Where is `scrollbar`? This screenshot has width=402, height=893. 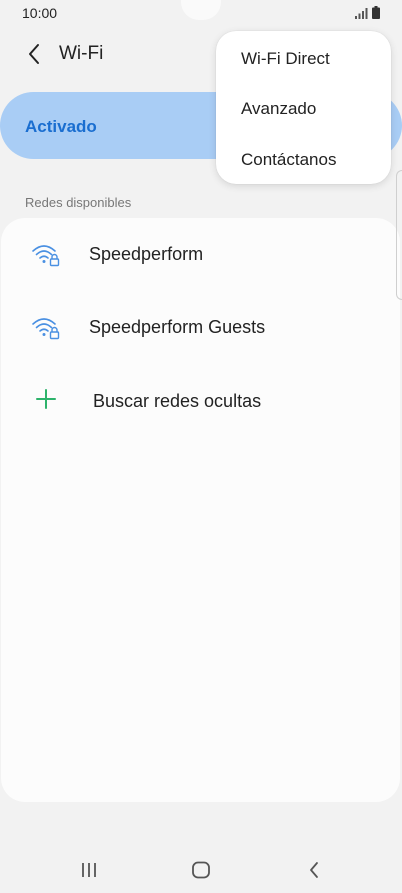 scrollbar is located at coordinates (399, 235).